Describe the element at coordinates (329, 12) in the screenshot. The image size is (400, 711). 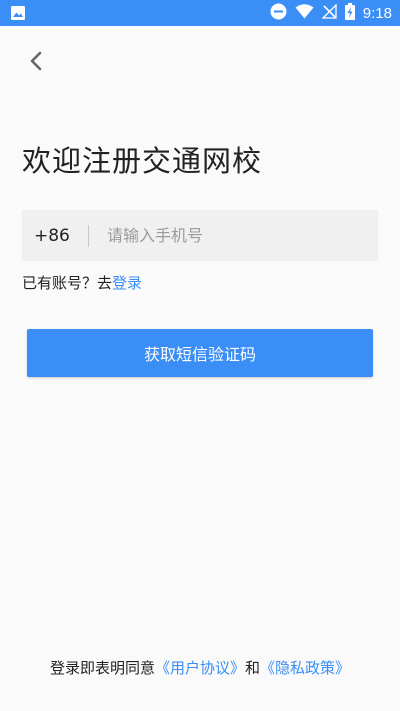
I see `no-signal-icon` at that location.